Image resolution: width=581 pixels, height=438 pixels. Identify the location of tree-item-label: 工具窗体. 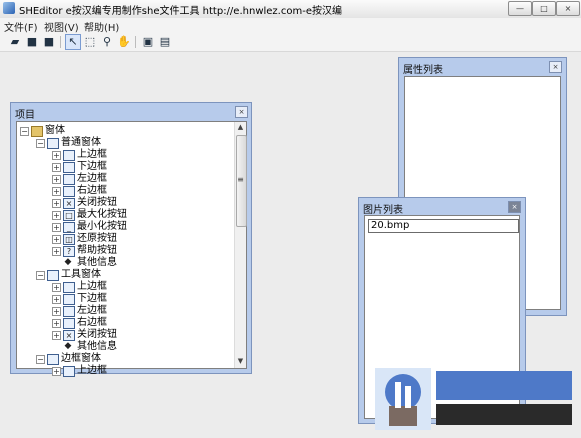
(81, 274).